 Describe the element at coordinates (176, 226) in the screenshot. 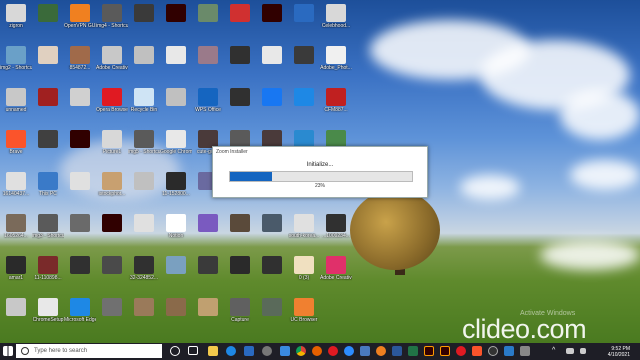

I see `desktop-icon: Notion` at that location.